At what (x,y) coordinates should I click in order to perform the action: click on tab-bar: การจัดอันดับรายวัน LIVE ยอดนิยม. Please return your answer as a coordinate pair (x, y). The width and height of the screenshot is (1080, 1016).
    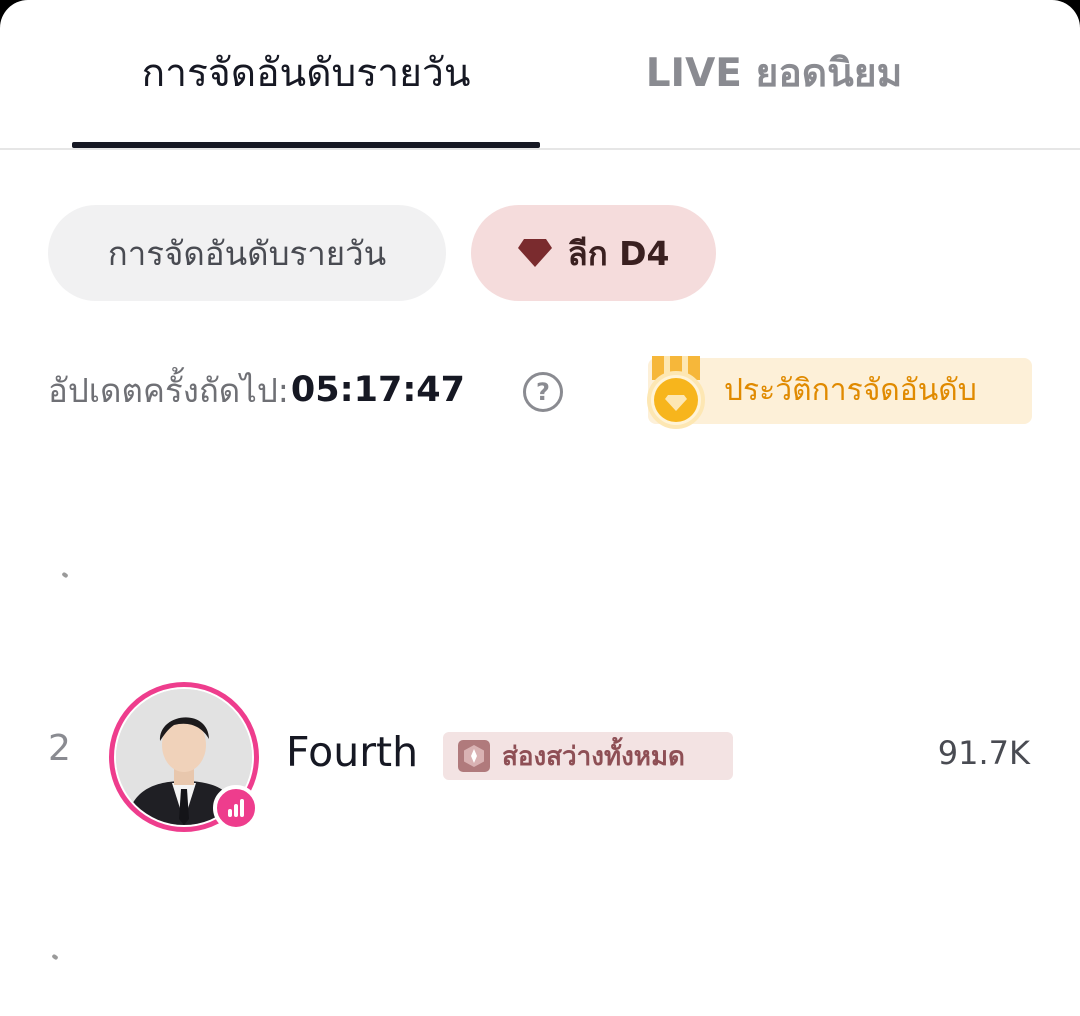
    Looking at the image, I should click on (540, 75).